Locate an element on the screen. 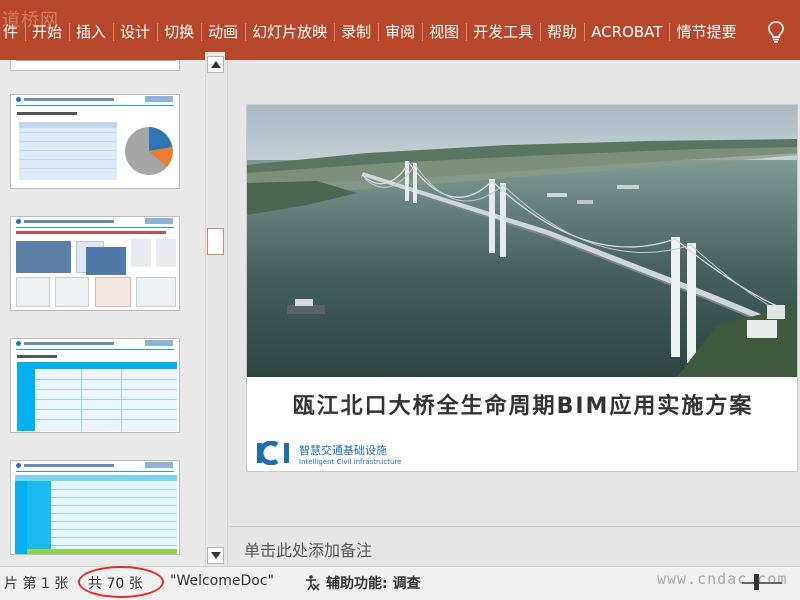 Image resolution: width=800 pixels, height=600 pixels. zoom-slider-knob is located at coordinates (756, 582).